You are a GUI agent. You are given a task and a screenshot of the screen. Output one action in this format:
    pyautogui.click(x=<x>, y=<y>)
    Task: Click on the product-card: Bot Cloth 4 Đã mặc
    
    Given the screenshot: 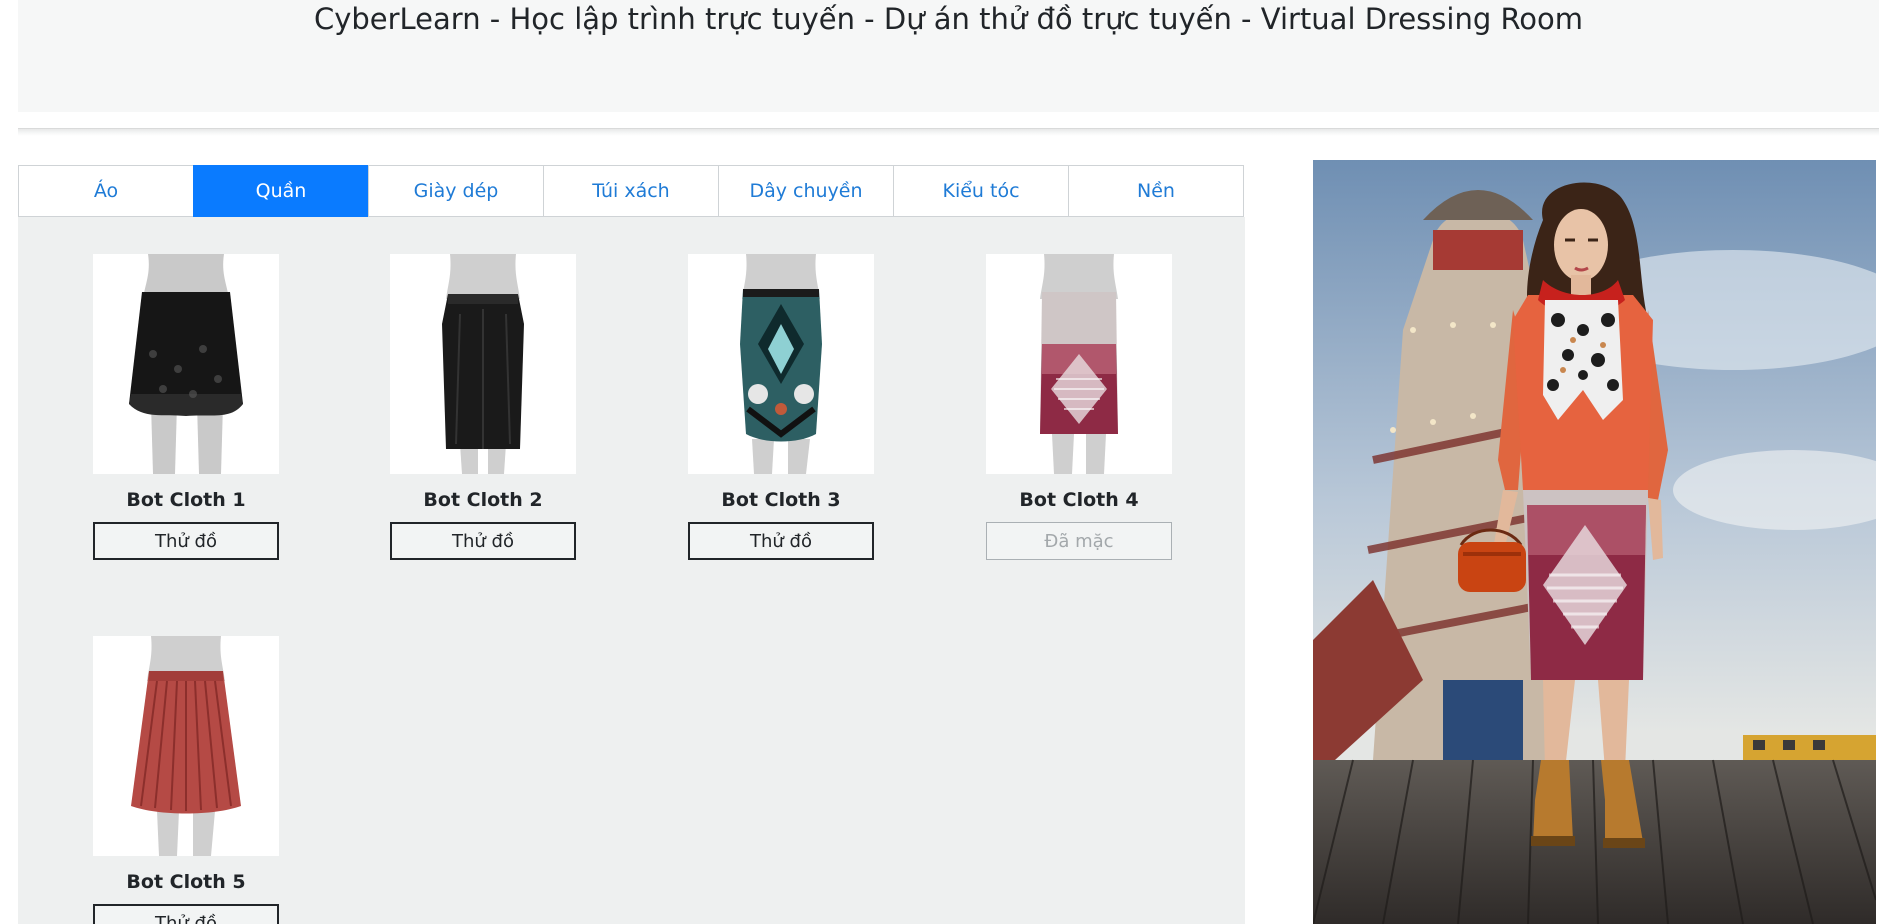 What is the action you would take?
    pyautogui.click(x=1079, y=407)
    